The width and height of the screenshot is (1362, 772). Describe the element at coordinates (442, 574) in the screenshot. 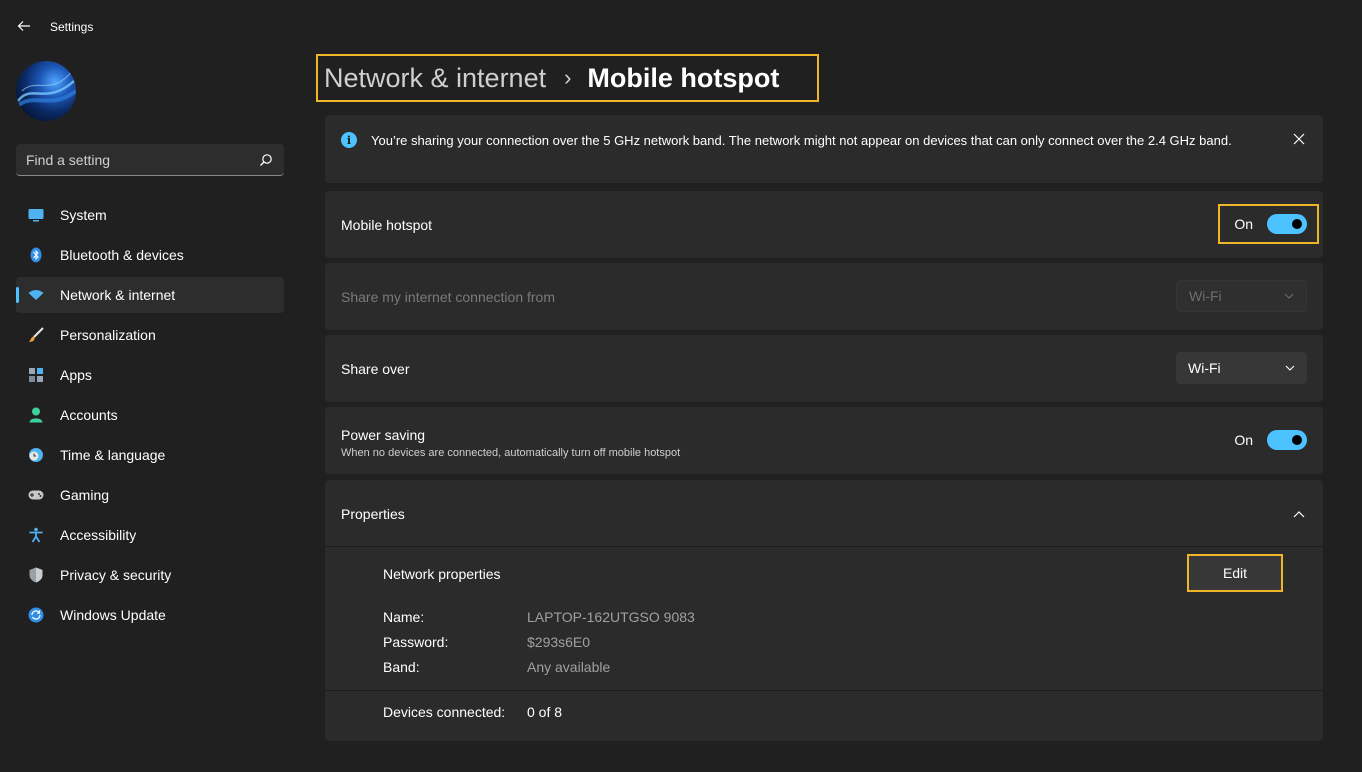

I see `network-properties-label: Network properties` at that location.